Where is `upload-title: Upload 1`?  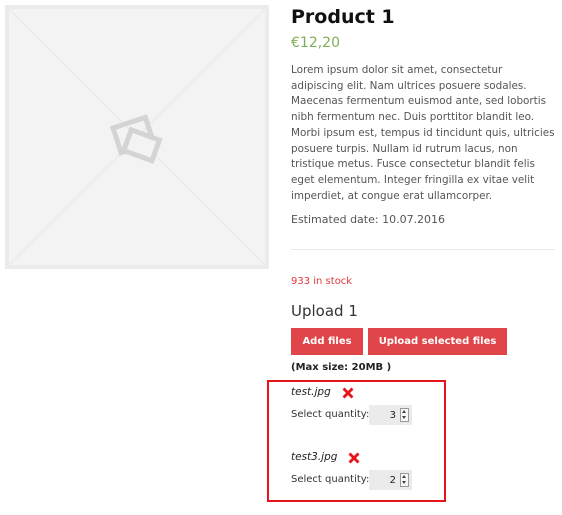
upload-title: Upload 1 is located at coordinates (324, 311).